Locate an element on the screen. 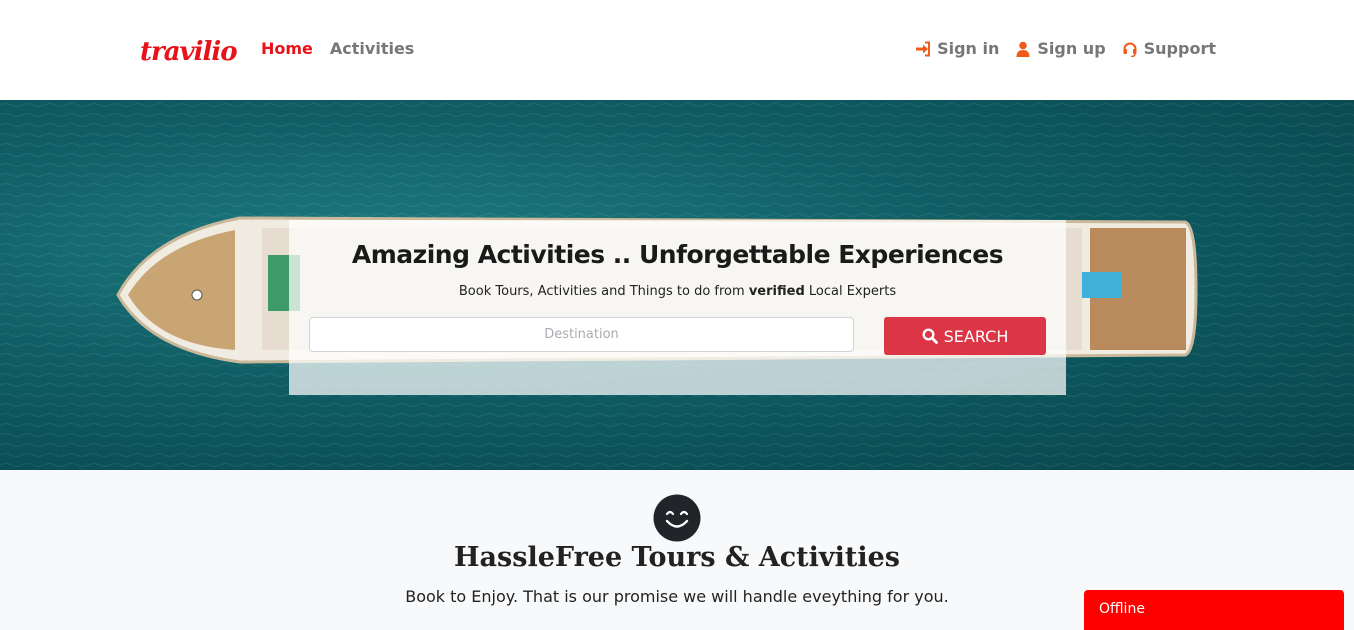  sign-in-label: Sign in is located at coordinates (968, 48).